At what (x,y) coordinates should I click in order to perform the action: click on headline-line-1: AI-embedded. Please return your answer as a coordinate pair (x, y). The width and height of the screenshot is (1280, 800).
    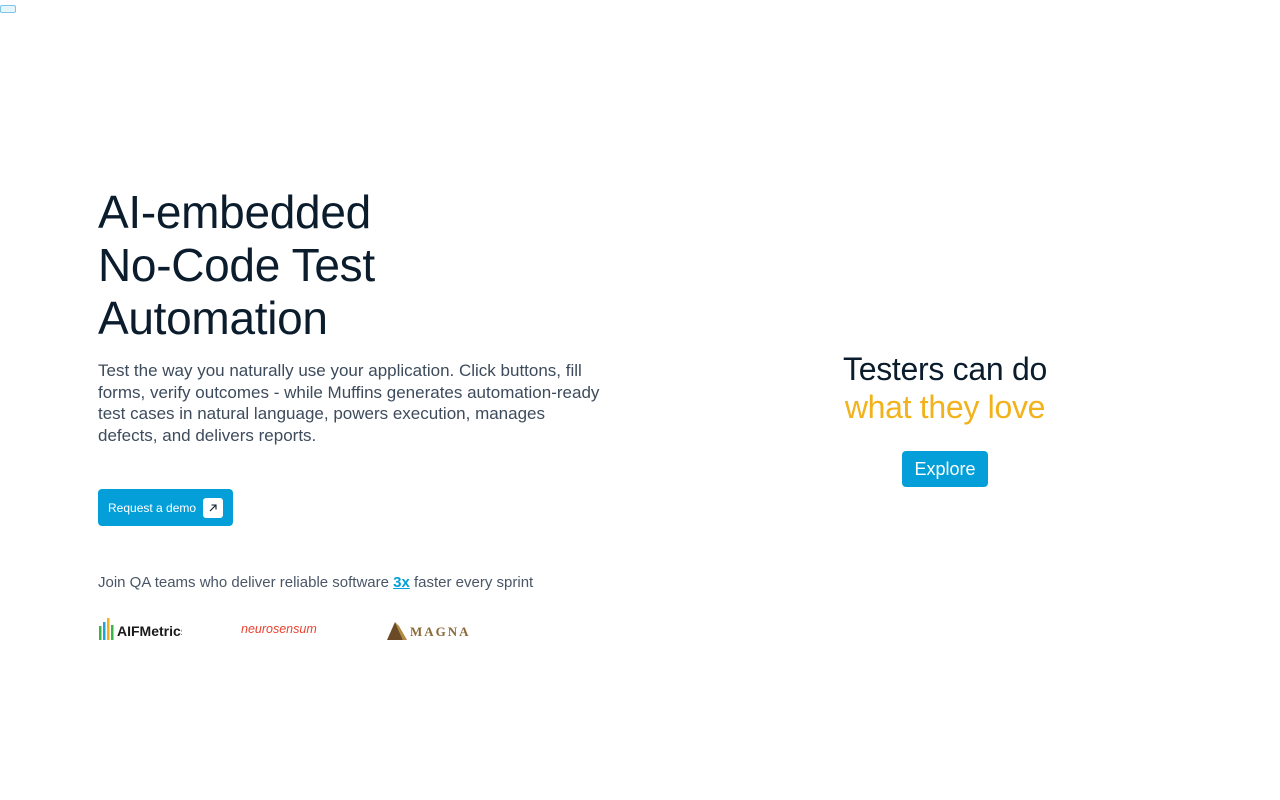
    Looking at the image, I should click on (234, 212).